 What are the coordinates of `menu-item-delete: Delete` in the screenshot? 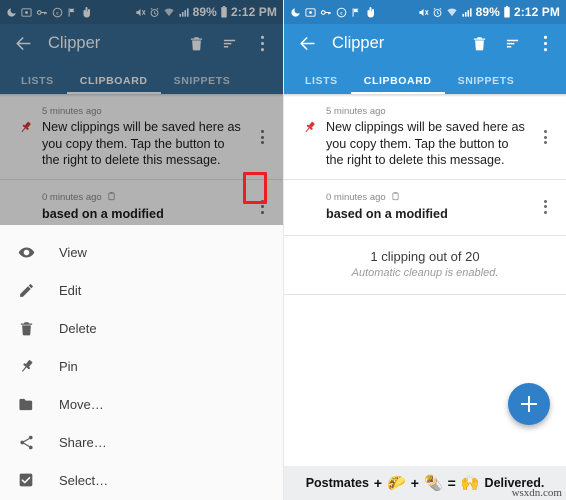 It's located at (141, 328).